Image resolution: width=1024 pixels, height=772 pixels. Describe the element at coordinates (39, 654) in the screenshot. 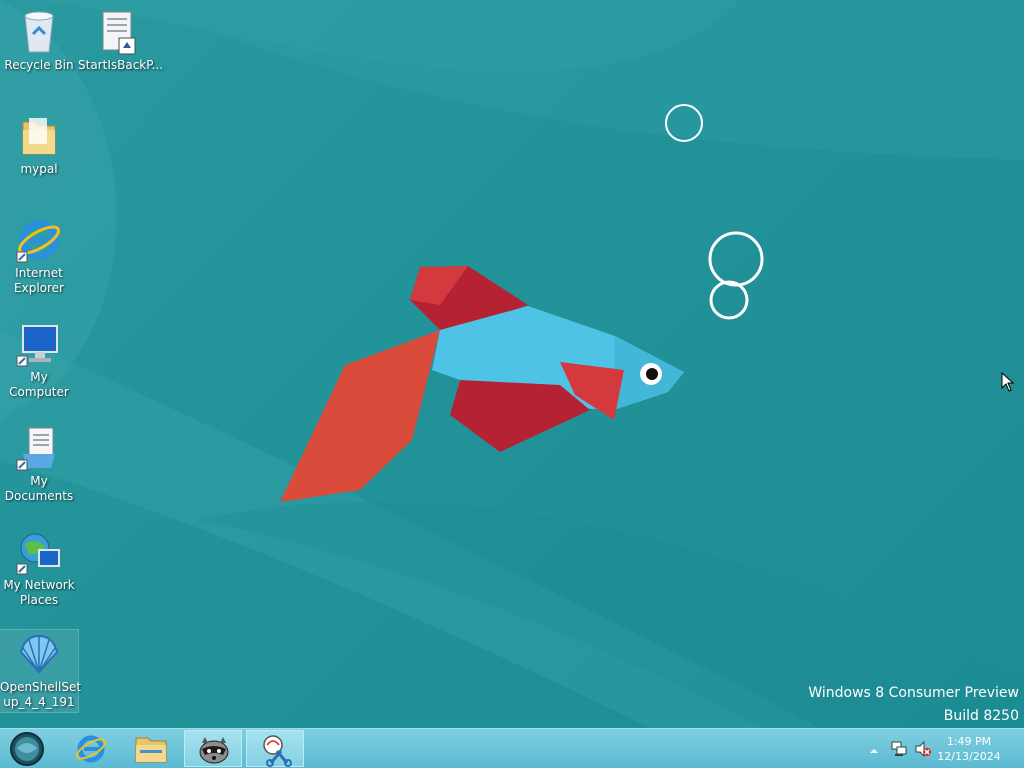

I see `shell-icon` at that location.